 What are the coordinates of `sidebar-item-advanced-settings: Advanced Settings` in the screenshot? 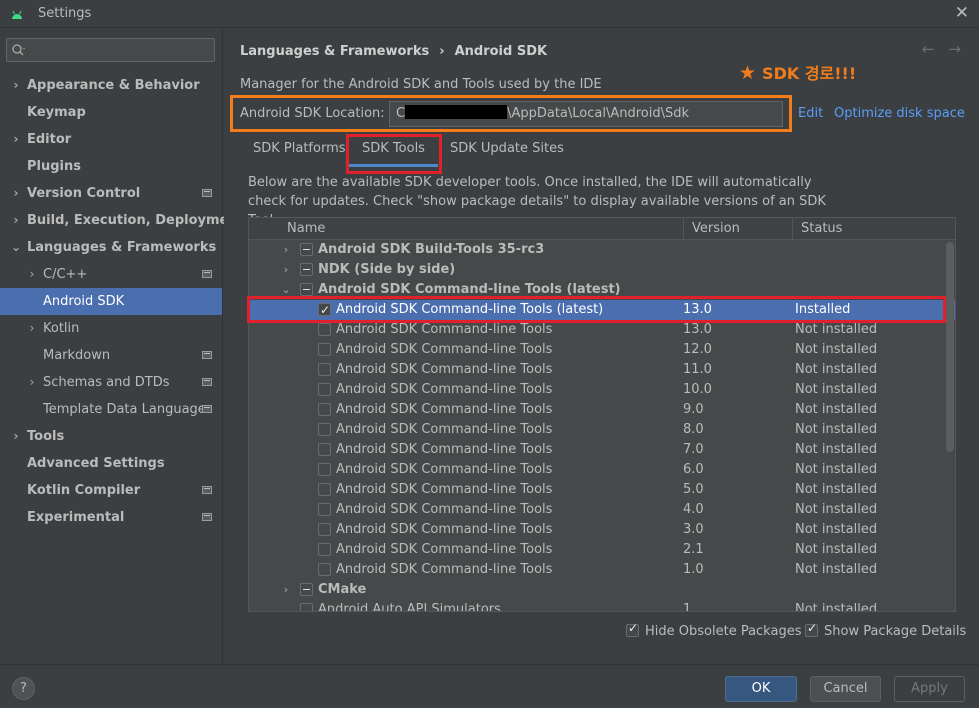 It's located at (111, 463).